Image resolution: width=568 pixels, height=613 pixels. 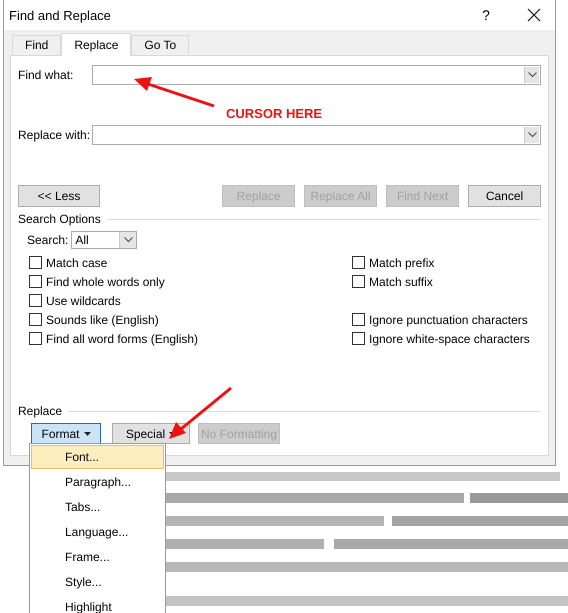 I want to click on window-title: Find and Replace, so click(x=60, y=15).